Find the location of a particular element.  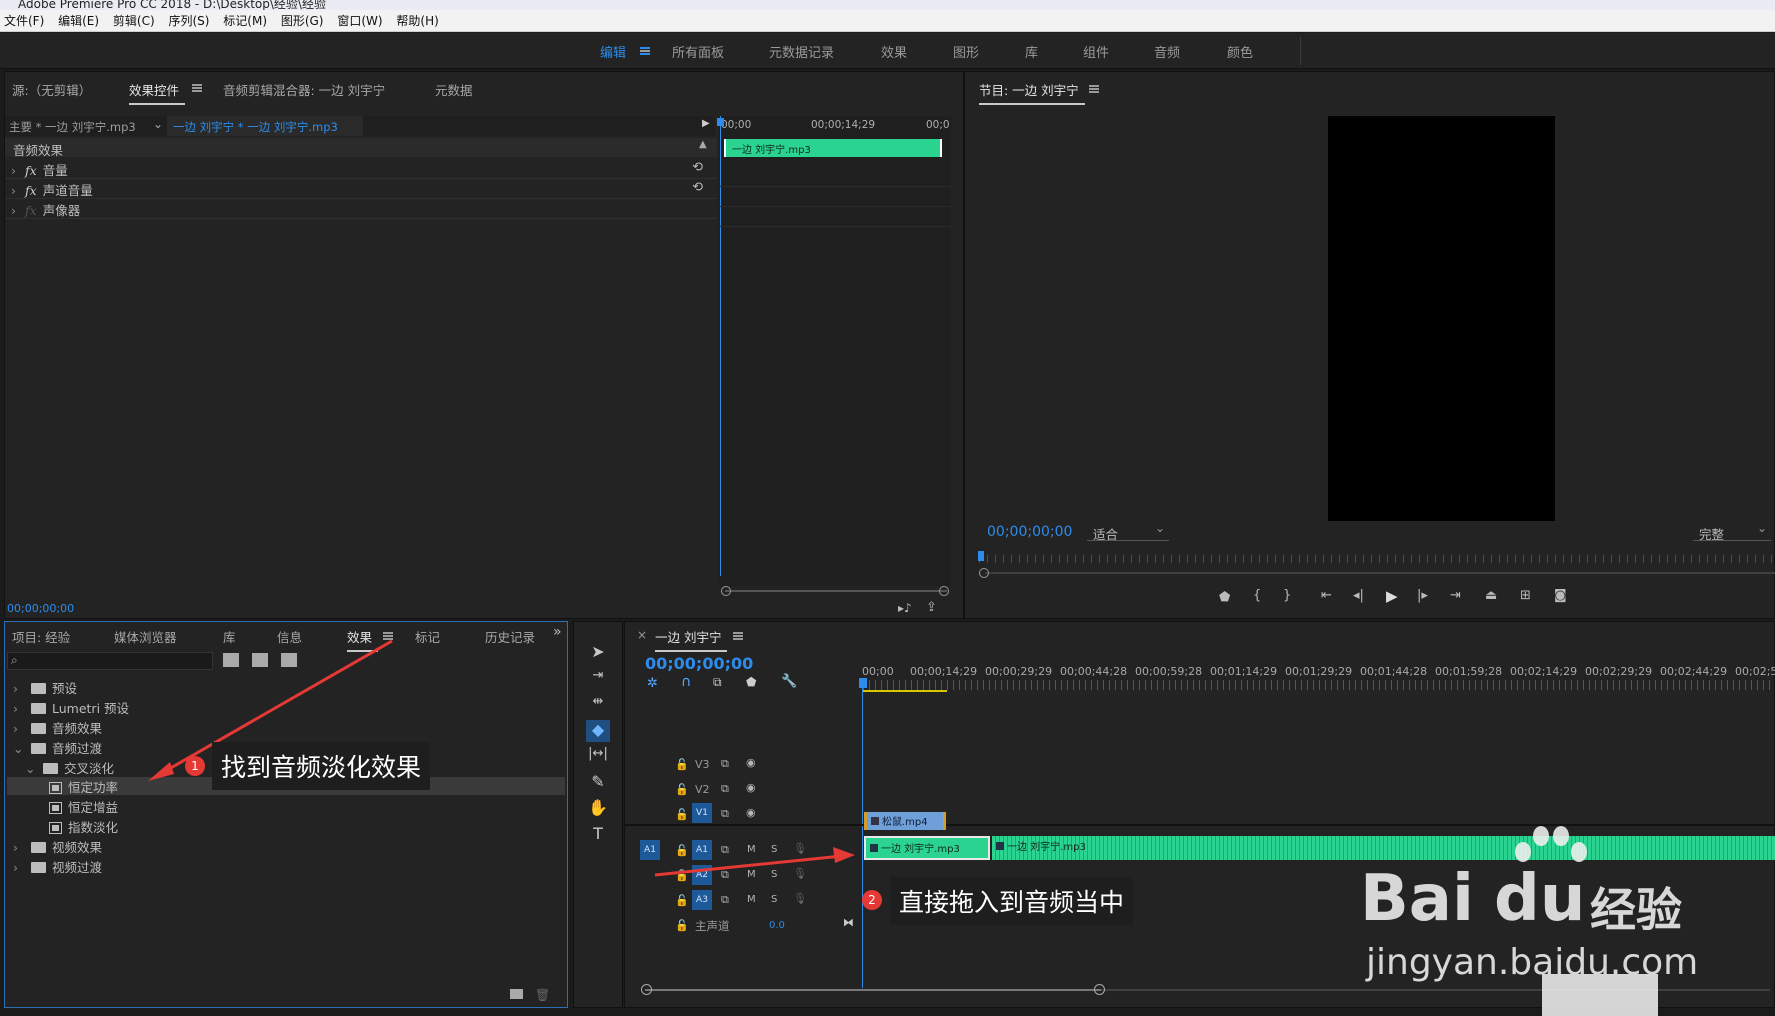

watermark-avatar-image is located at coordinates (1600, 995).